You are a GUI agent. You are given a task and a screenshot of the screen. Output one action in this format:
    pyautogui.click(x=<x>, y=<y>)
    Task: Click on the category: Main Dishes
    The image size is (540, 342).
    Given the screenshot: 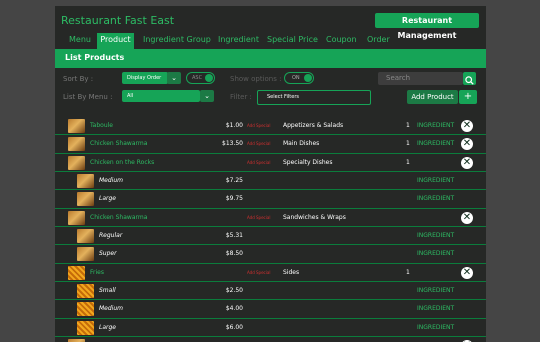 What is the action you would take?
    pyautogui.click(x=301, y=144)
    